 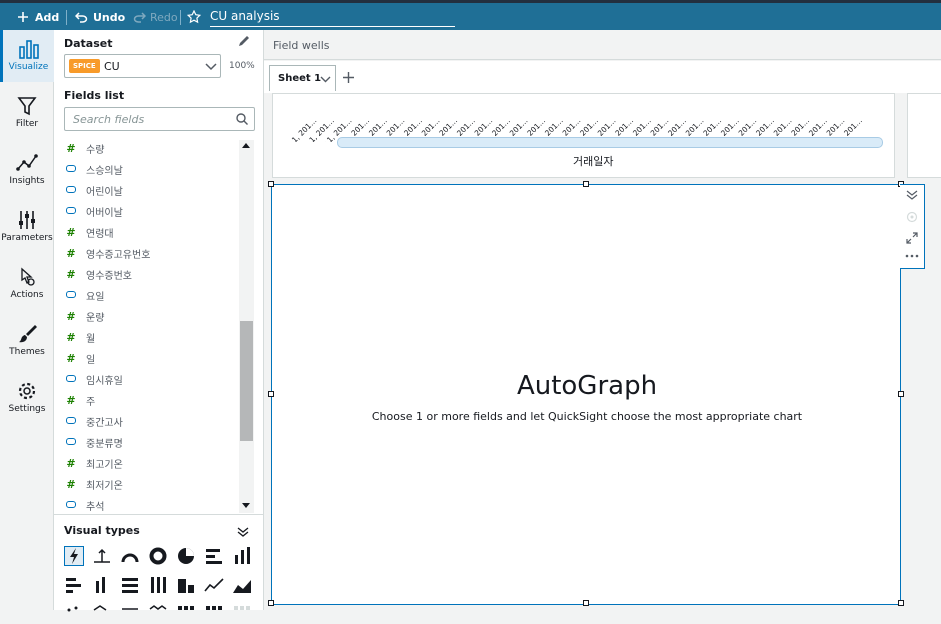 What do you see at coordinates (151, 295) in the screenshot?
I see `field-item: 요일` at bounding box center [151, 295].